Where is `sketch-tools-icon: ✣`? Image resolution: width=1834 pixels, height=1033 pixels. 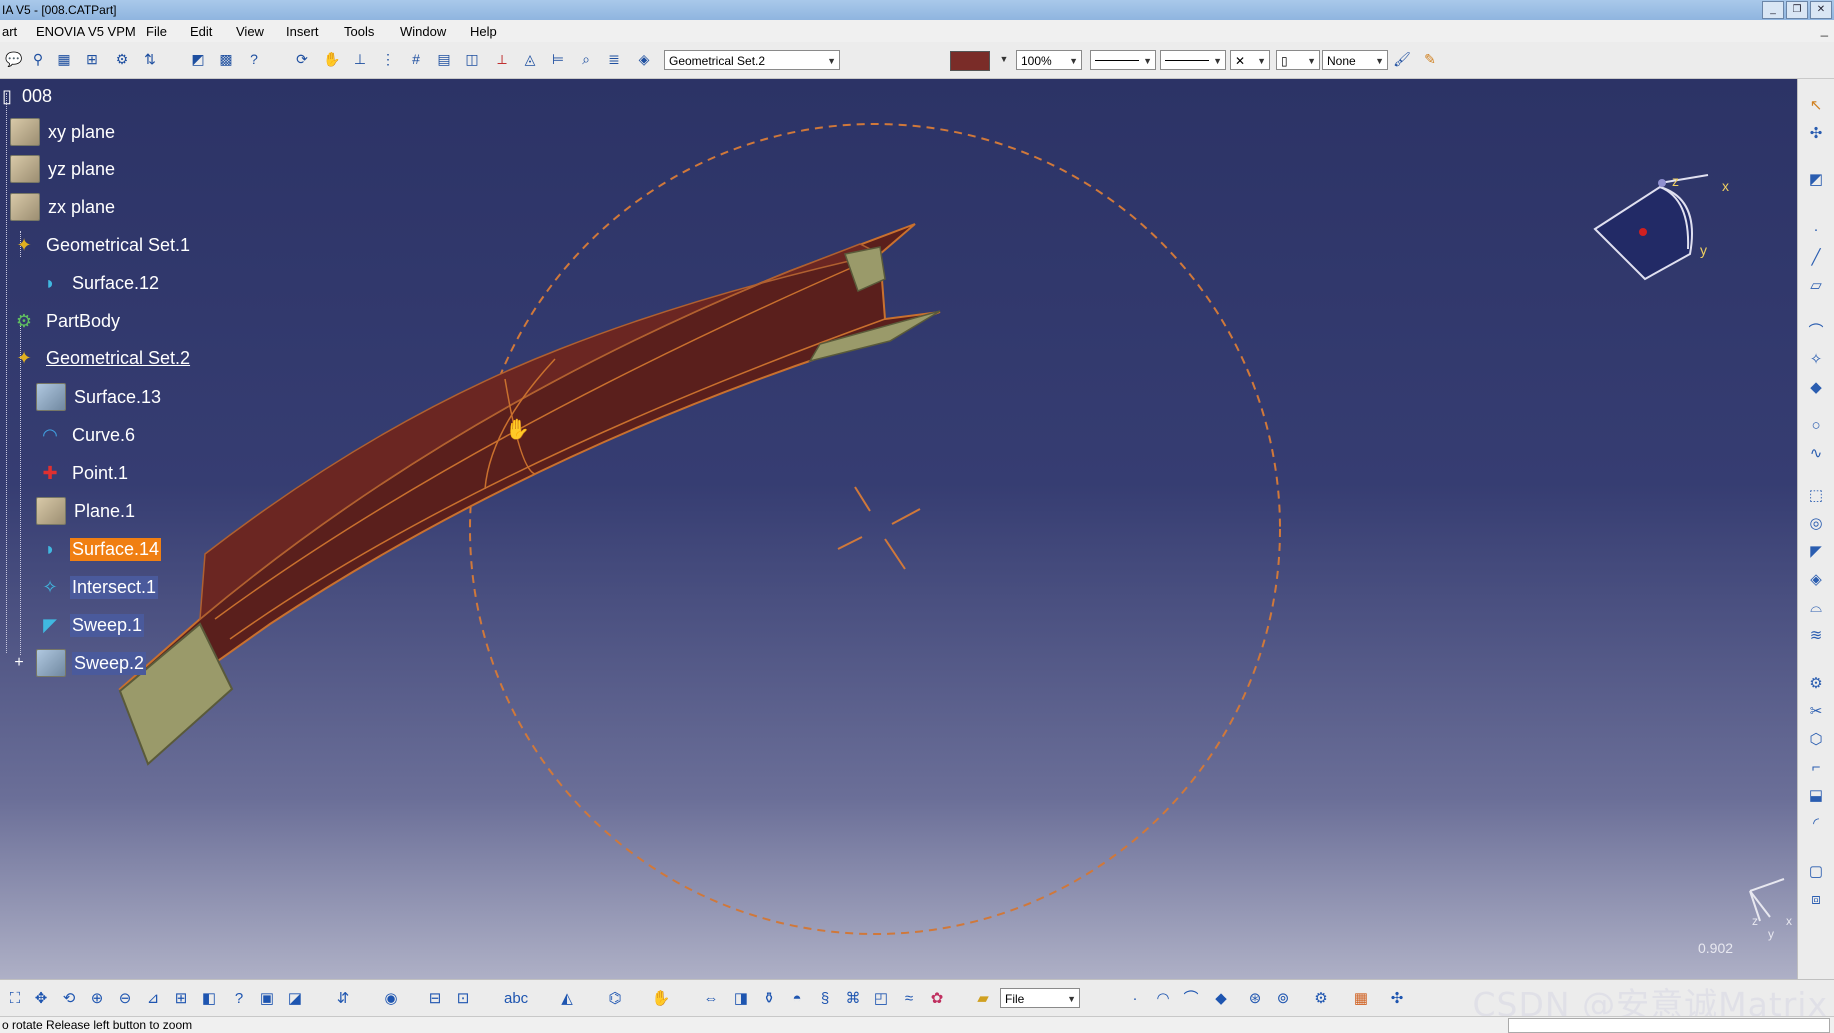
sketch-tools-icon: ✣ is located at coordinates (1816, 134).